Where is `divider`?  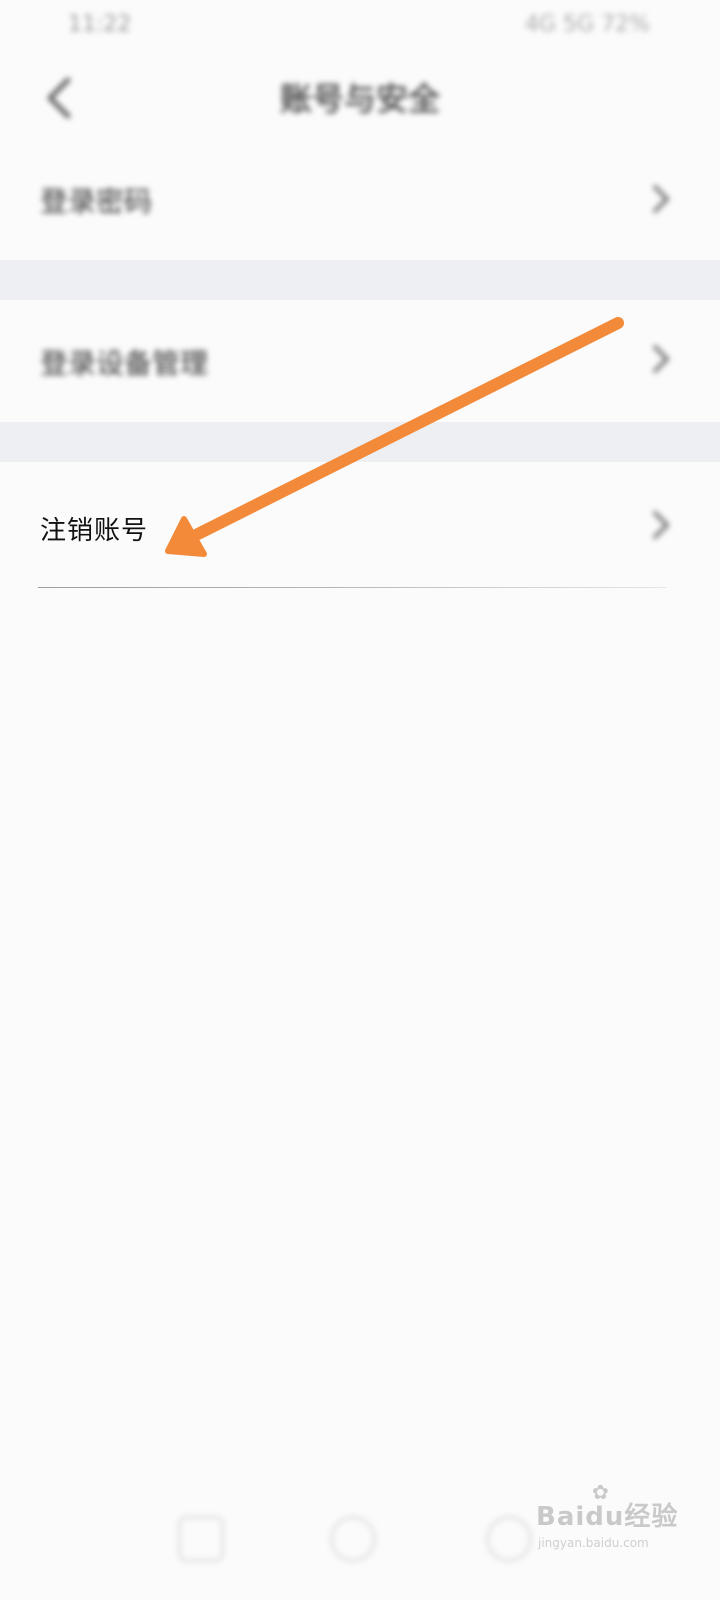 divider is located at coordinates (352, 587).